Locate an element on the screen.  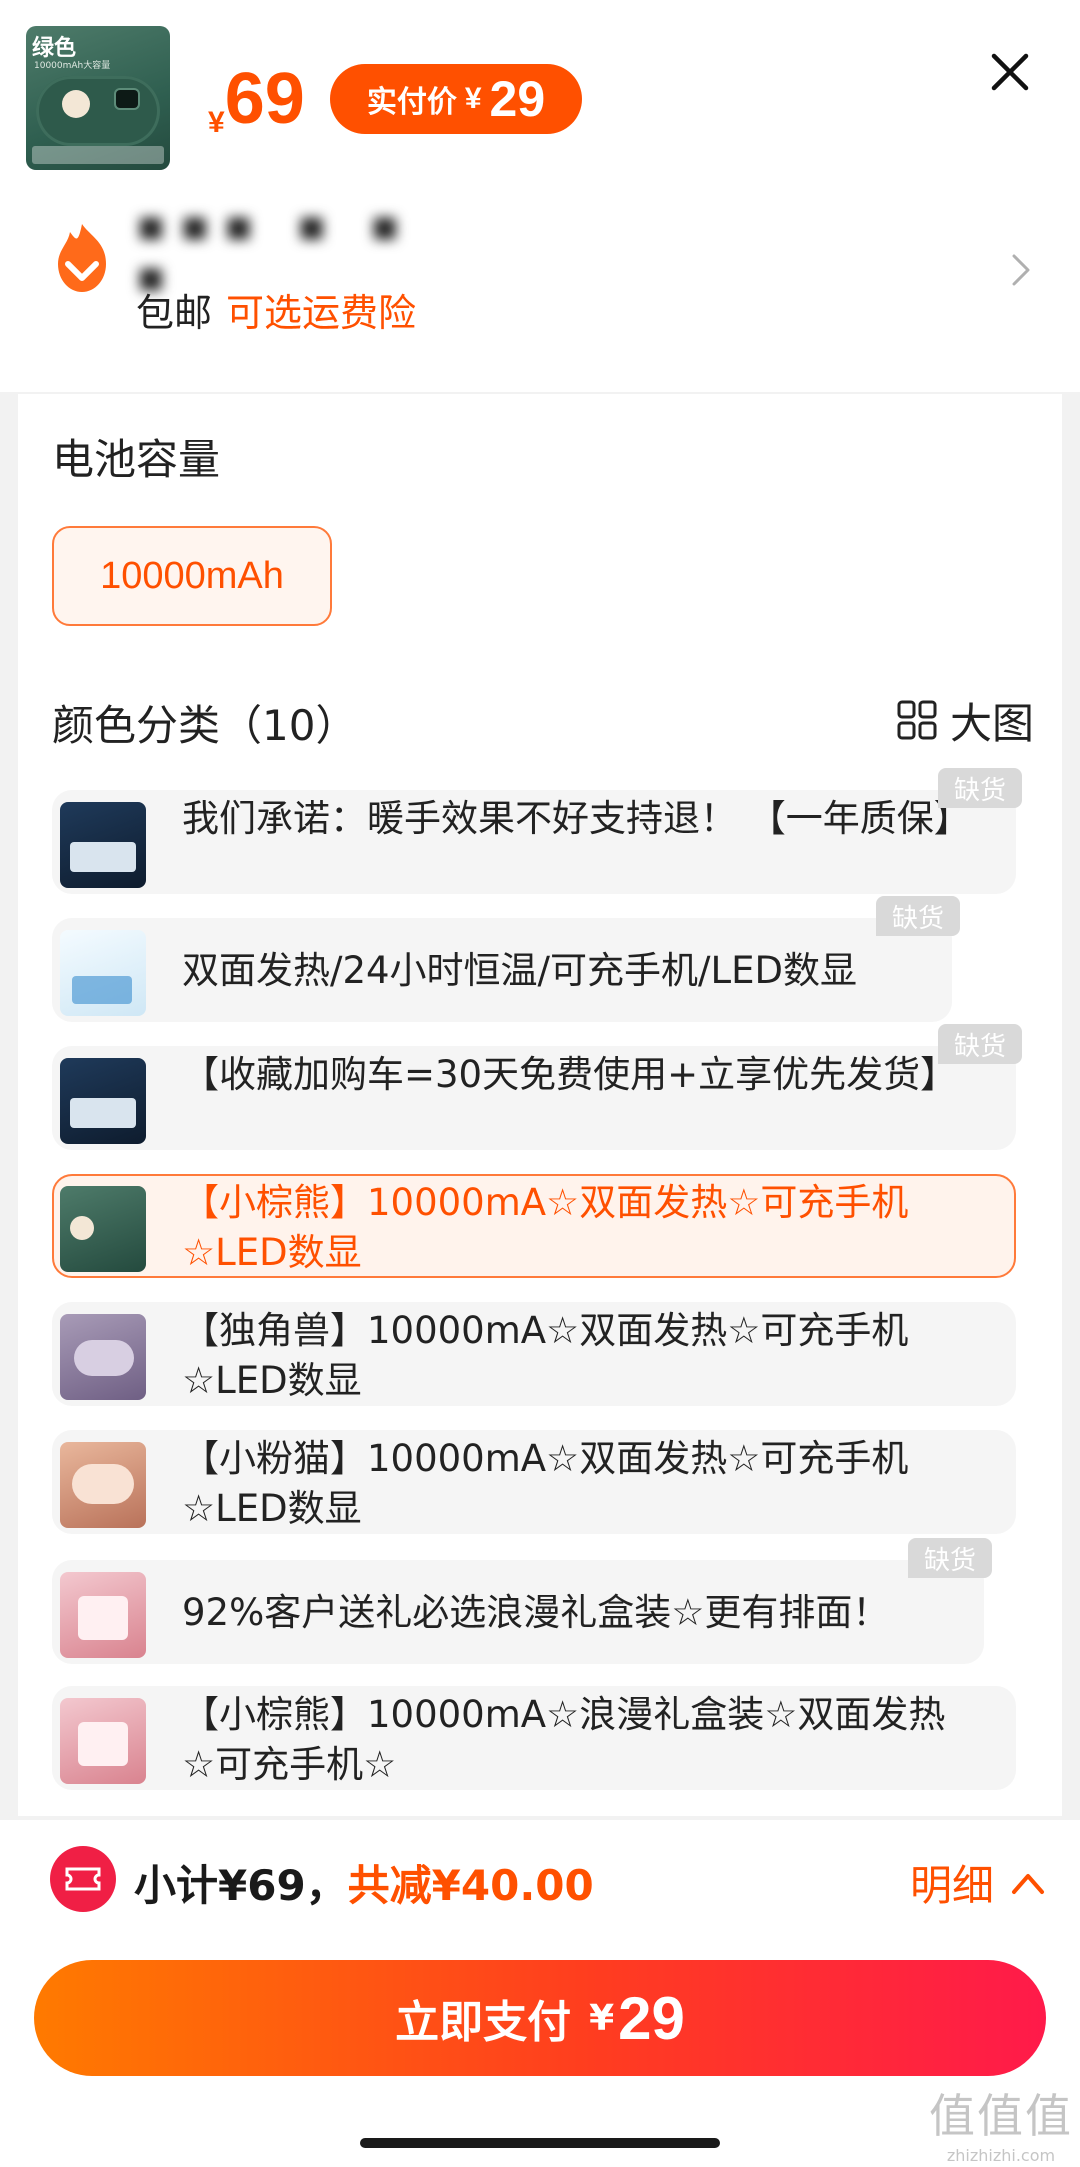
close-icon is located at coordinates (1010, 72).